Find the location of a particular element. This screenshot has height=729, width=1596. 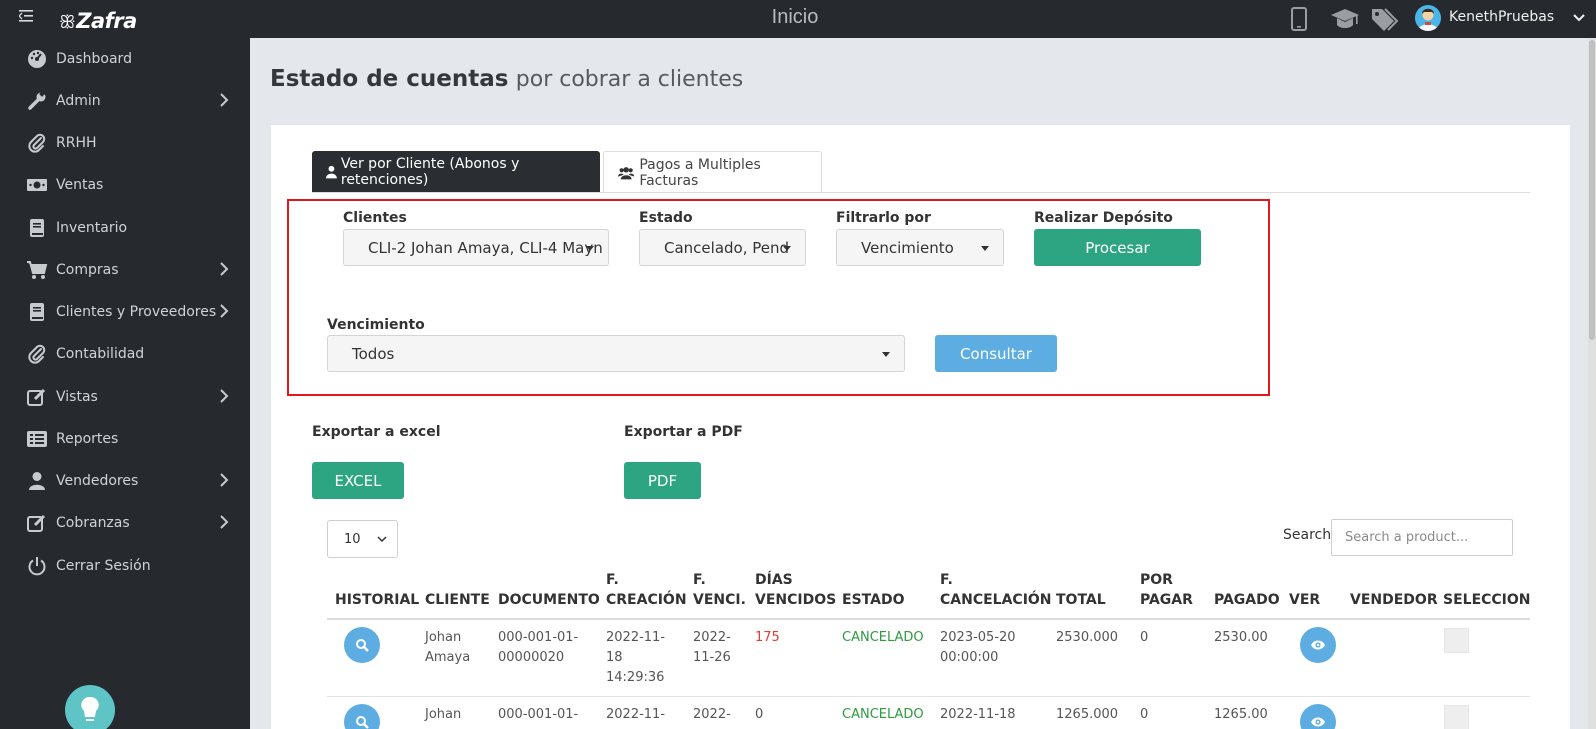

scrollbar-thumb is located at coordinates (1592, 190).